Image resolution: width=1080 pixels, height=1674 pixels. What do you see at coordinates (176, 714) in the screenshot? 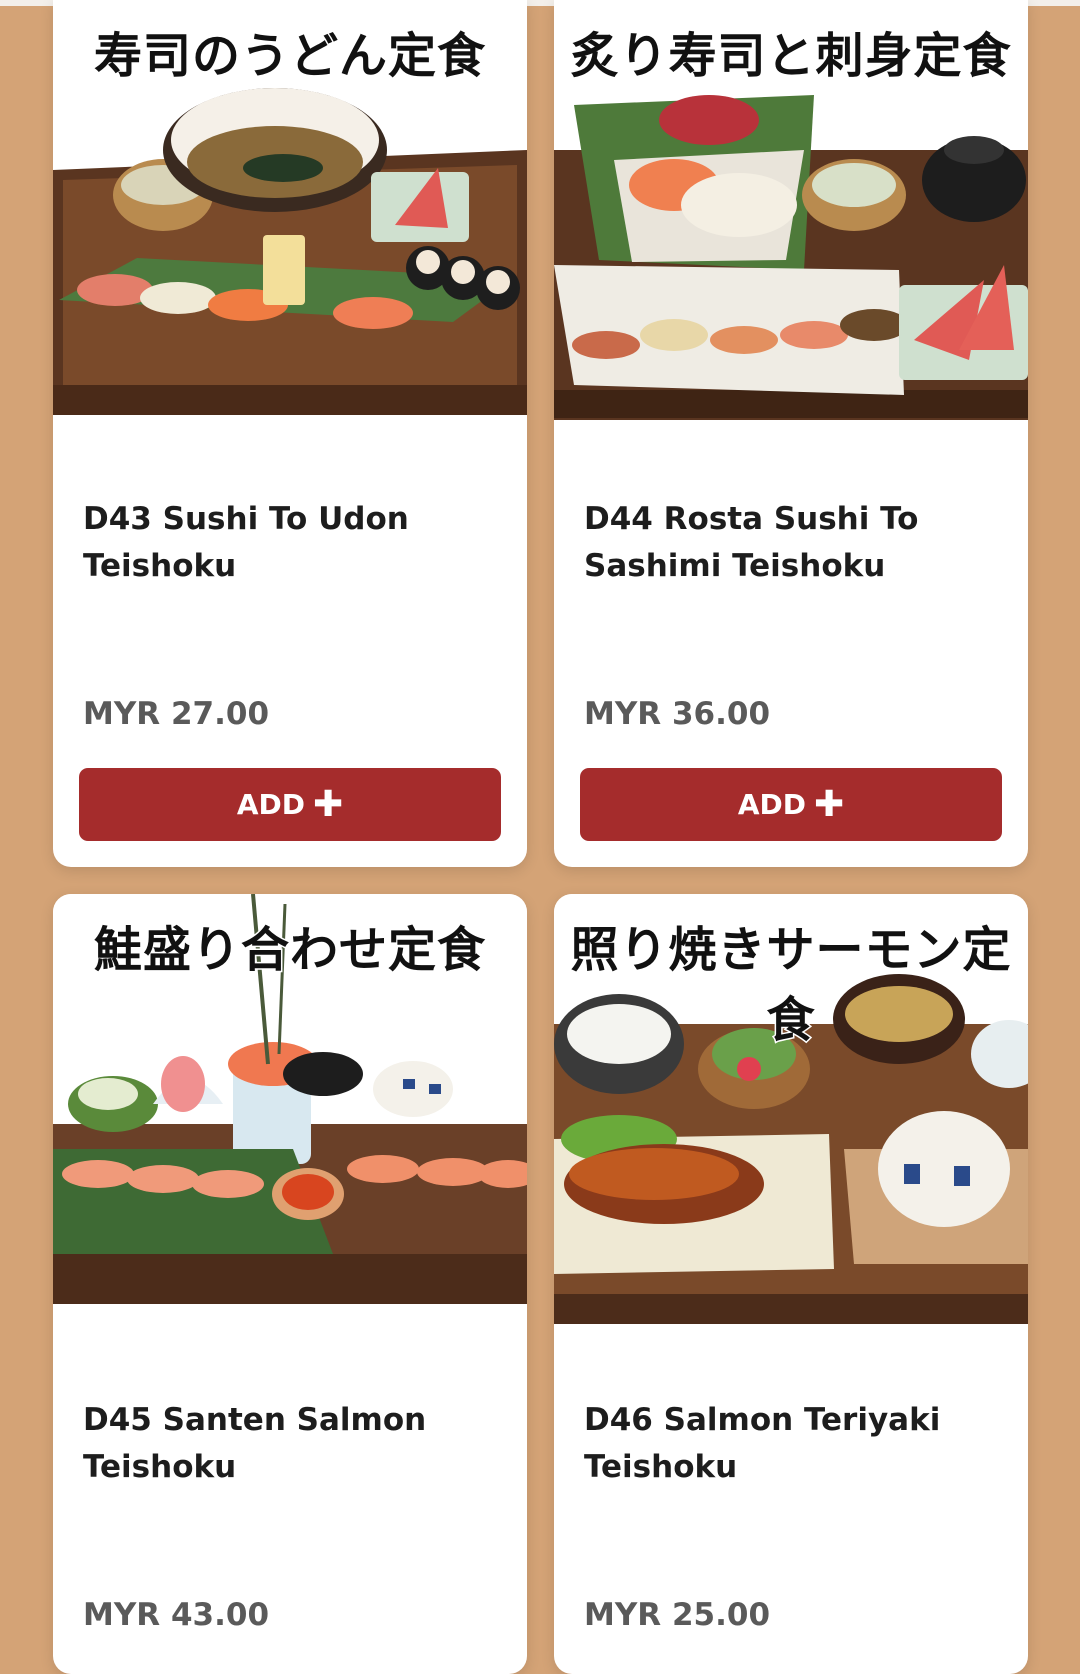
I see `product-price: MYR 27.00` at bounding box center [176, 714].